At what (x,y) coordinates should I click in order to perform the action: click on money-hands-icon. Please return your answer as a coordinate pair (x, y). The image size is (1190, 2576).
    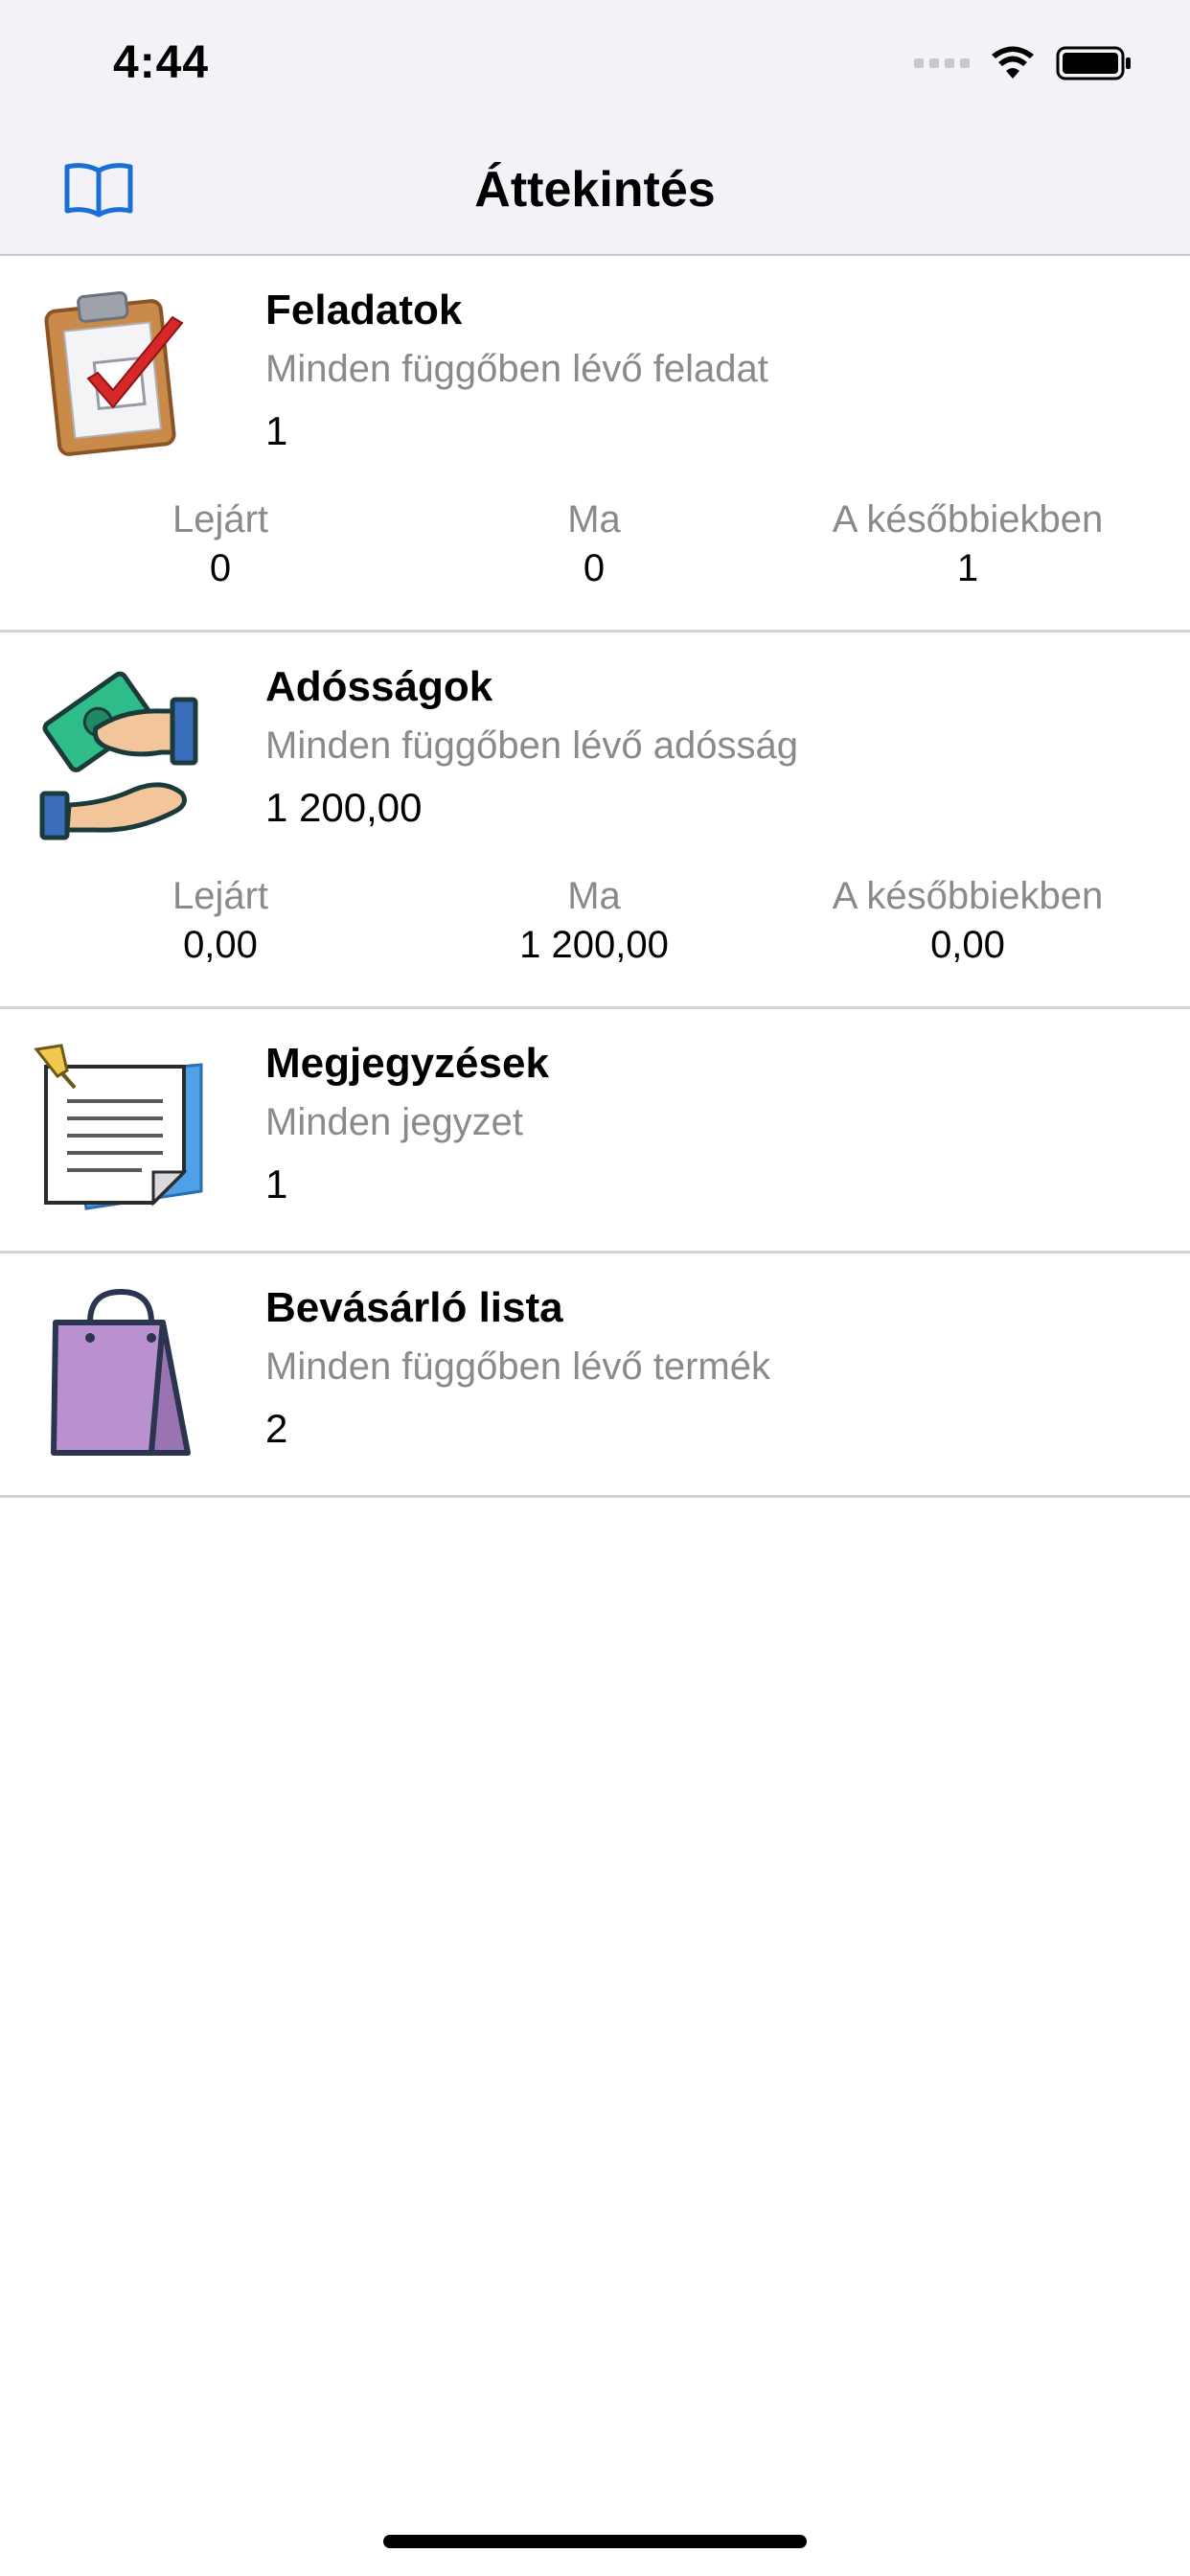
    Looking at the image, I should click on (119, 755).